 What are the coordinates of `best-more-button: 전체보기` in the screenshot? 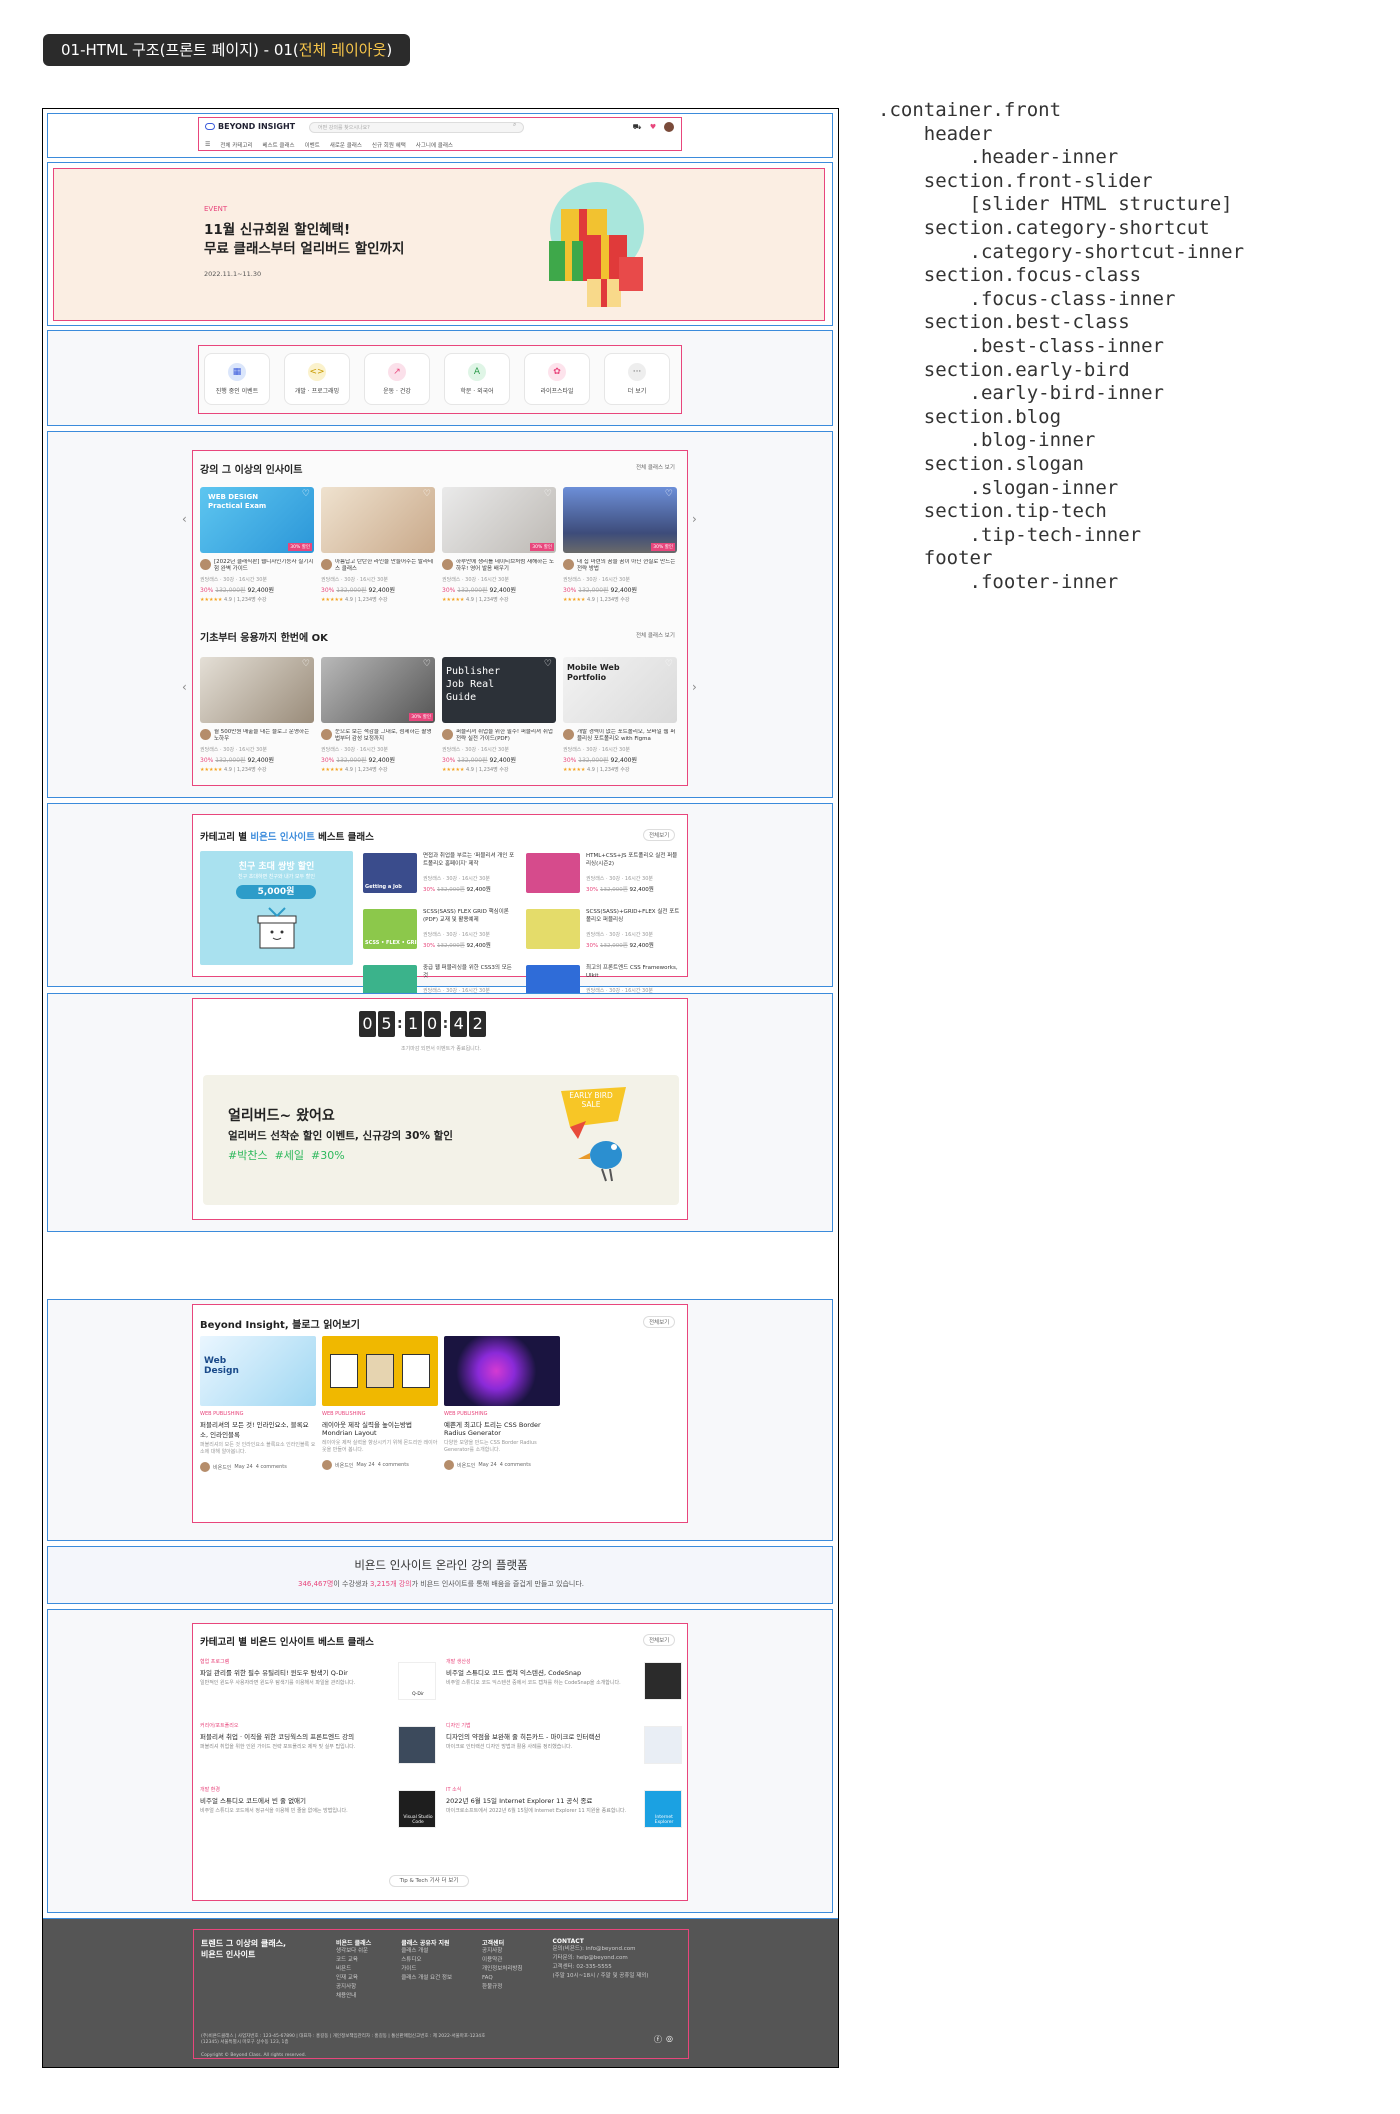 It's located at (659, 835).